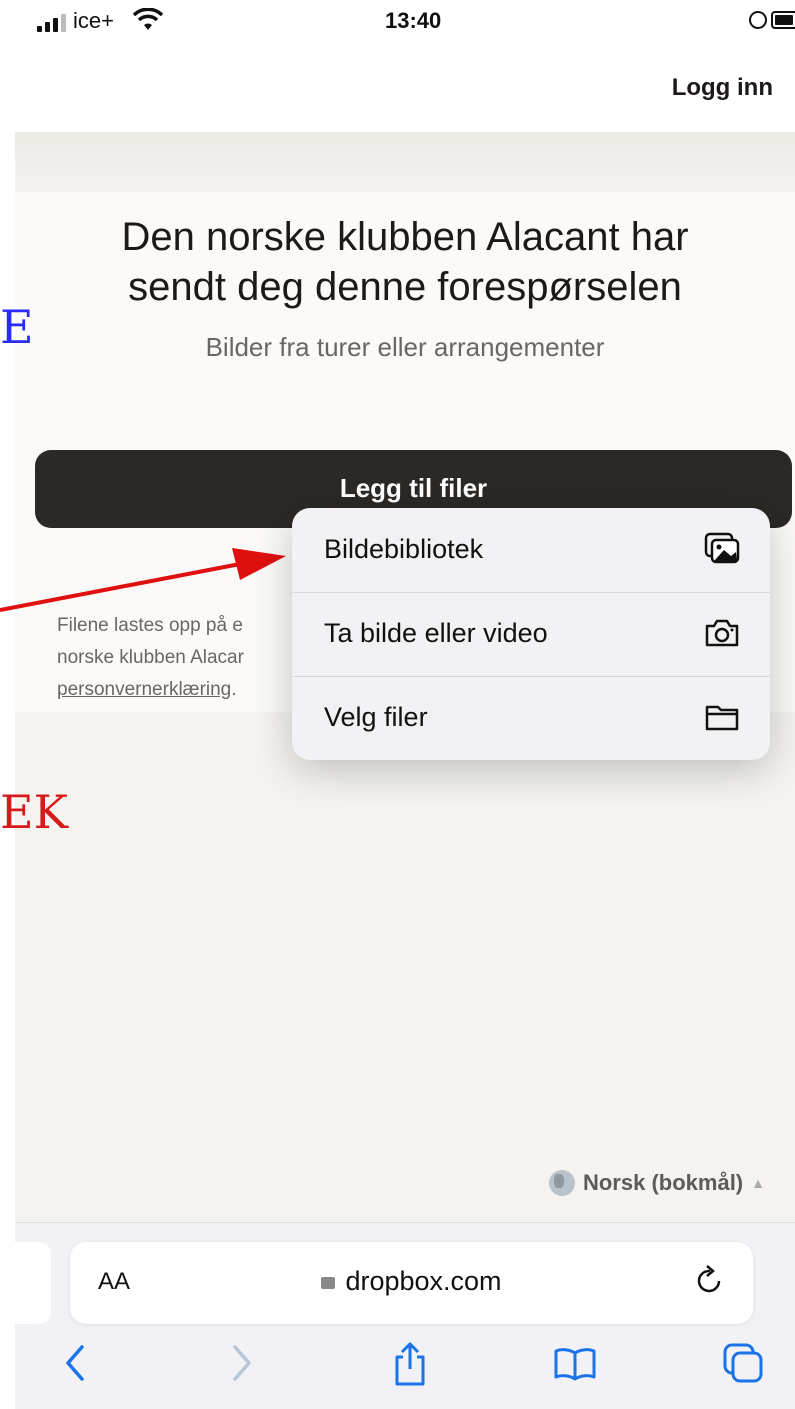 The width and height of the screenshot is (795, 1409). I want to click on orientation-lock-icon, so click(758, 20).